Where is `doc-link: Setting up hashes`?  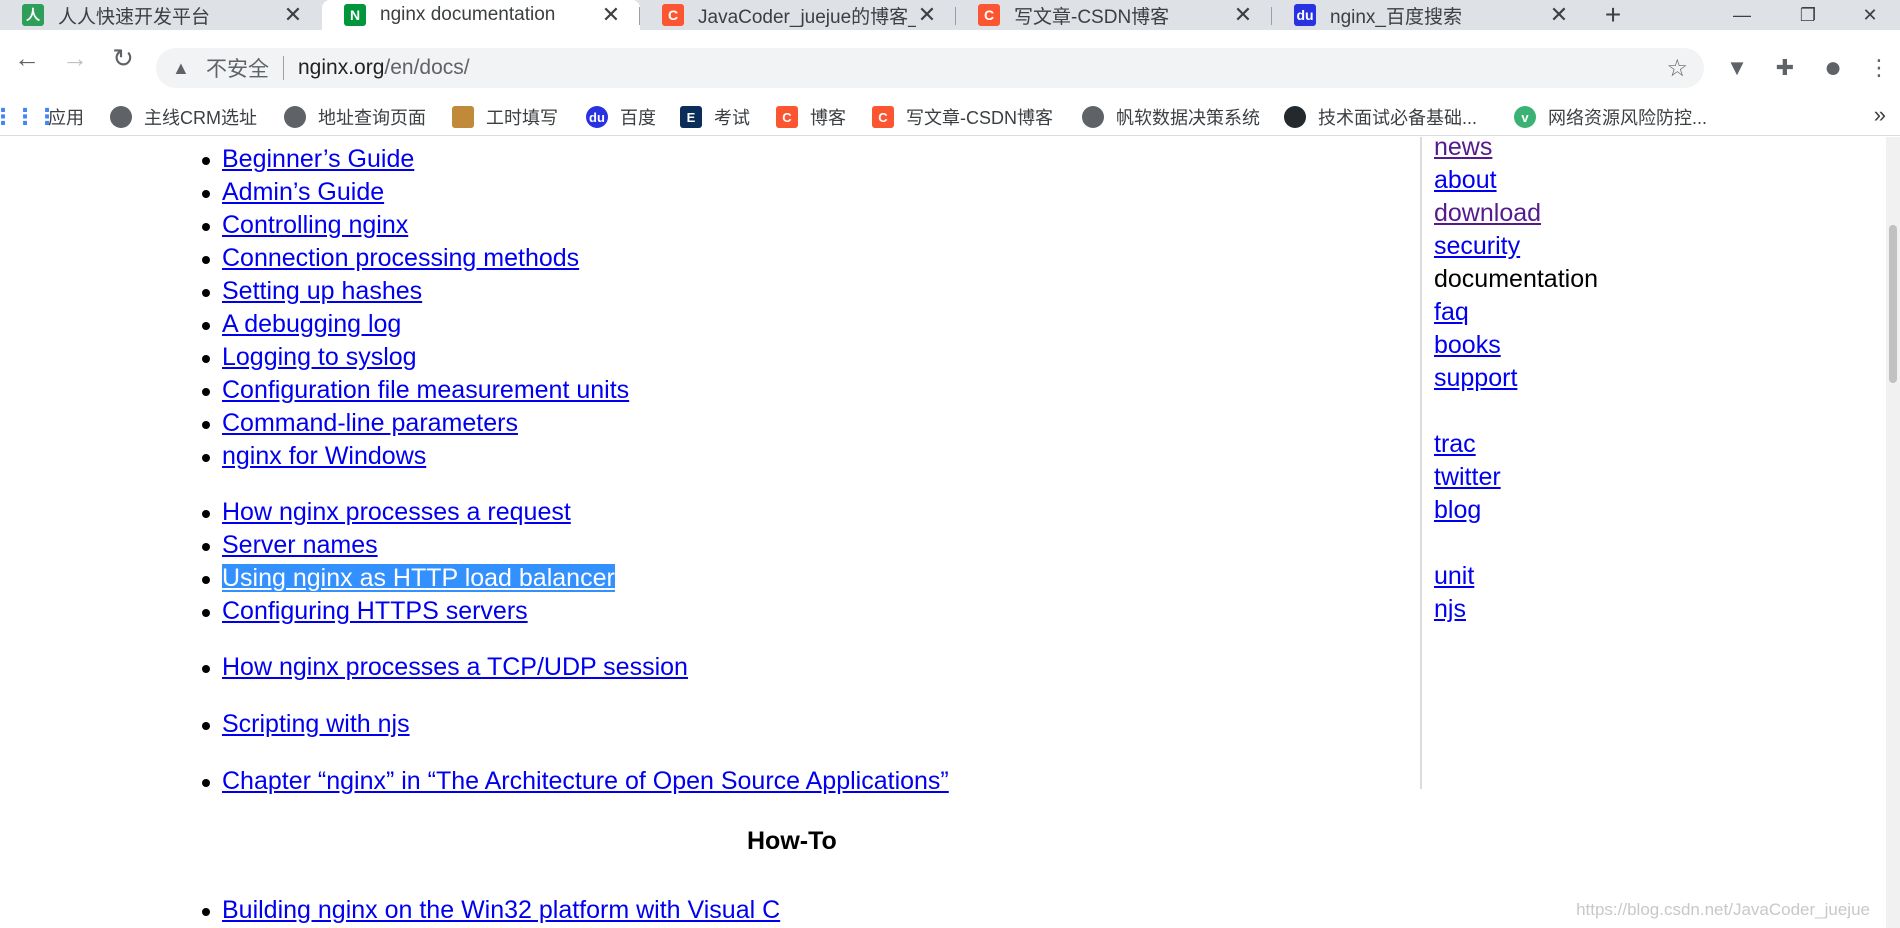 doc-link: Setting up hashes is located at coordinates (322, 291).